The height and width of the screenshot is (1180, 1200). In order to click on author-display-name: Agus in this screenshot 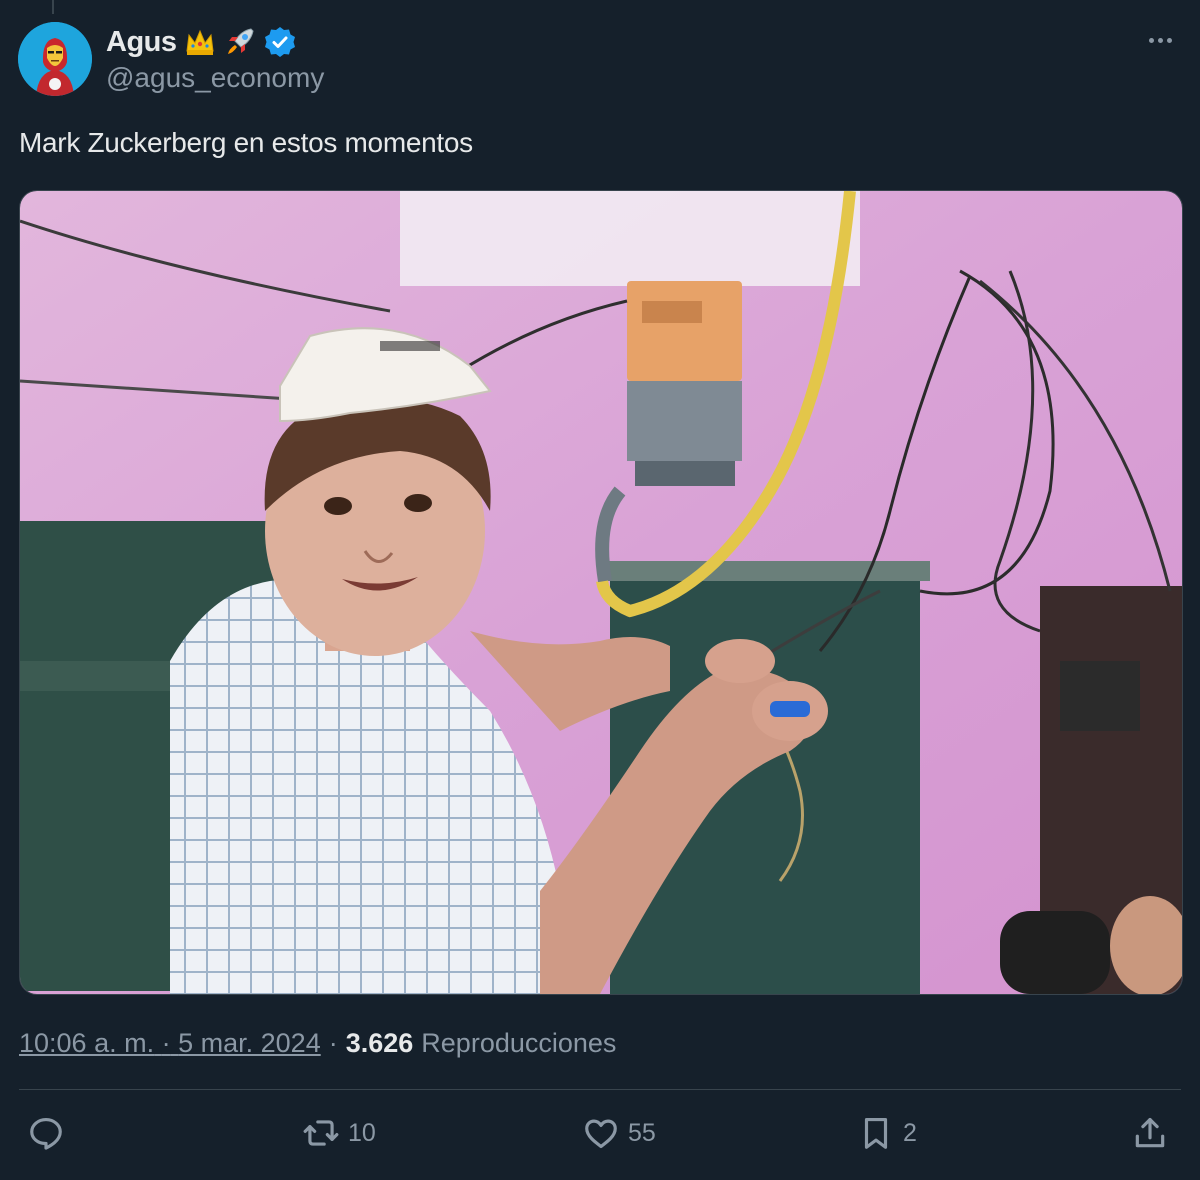, I will do `click(141, 42)`.